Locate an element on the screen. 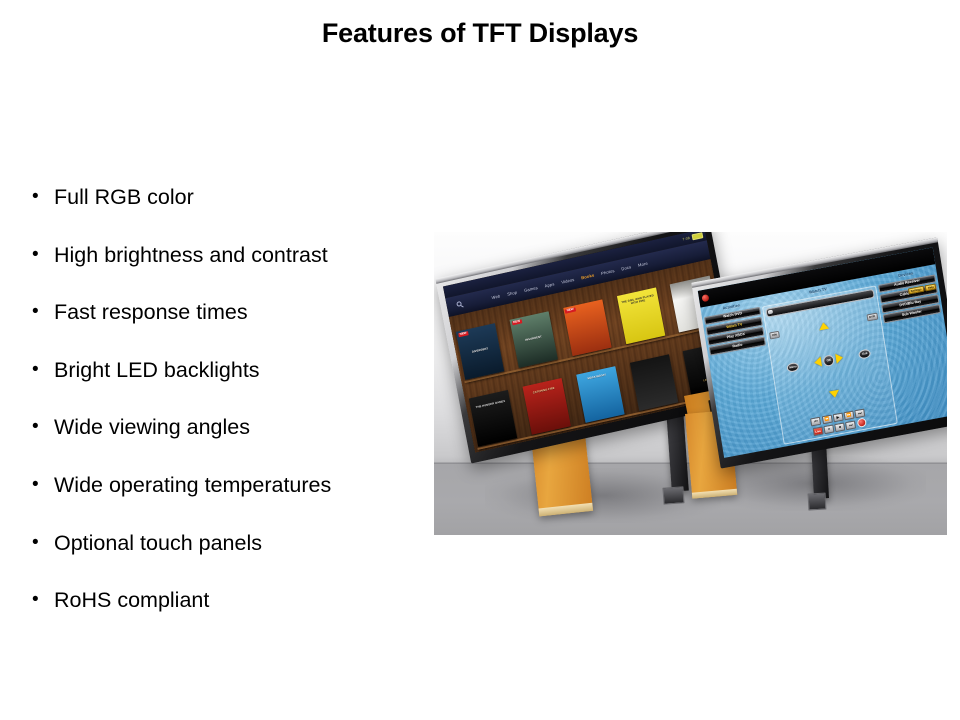  nav-item-photos: Photos is located at coordinates (608, 272).